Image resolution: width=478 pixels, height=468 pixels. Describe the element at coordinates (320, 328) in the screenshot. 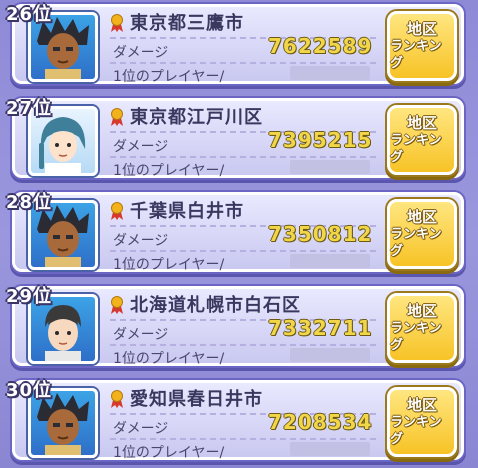

I see `damage-value: 7332711` at that location.